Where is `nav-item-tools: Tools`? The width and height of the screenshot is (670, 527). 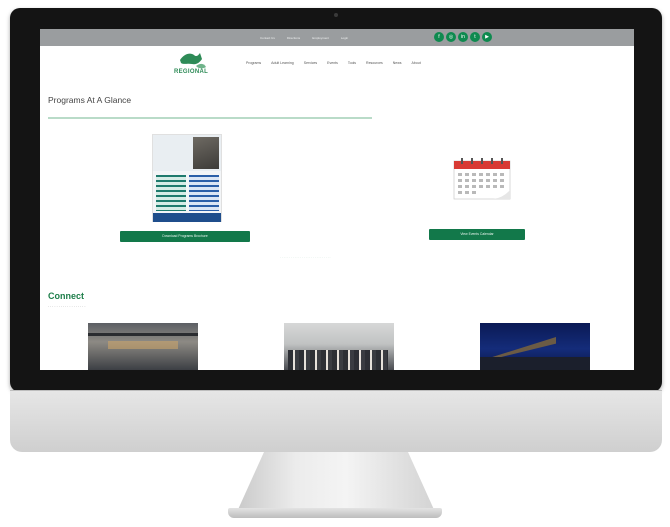 nav-item-tools: Tools is located at coordinates (352, 63).